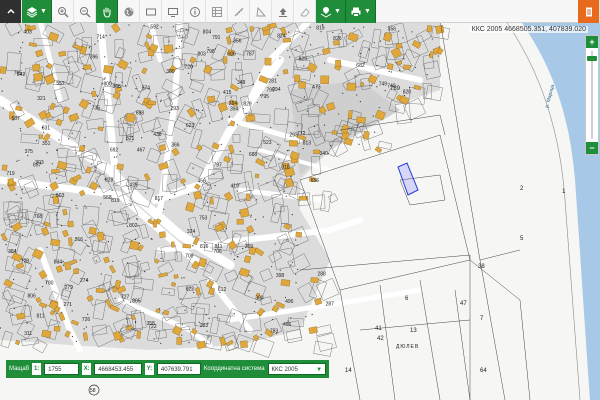 The width and height of the screenshot is (600, 400). Describe the element at coordinates (63, 11) in the screenshot. I see `zoom-in-button` at that location.